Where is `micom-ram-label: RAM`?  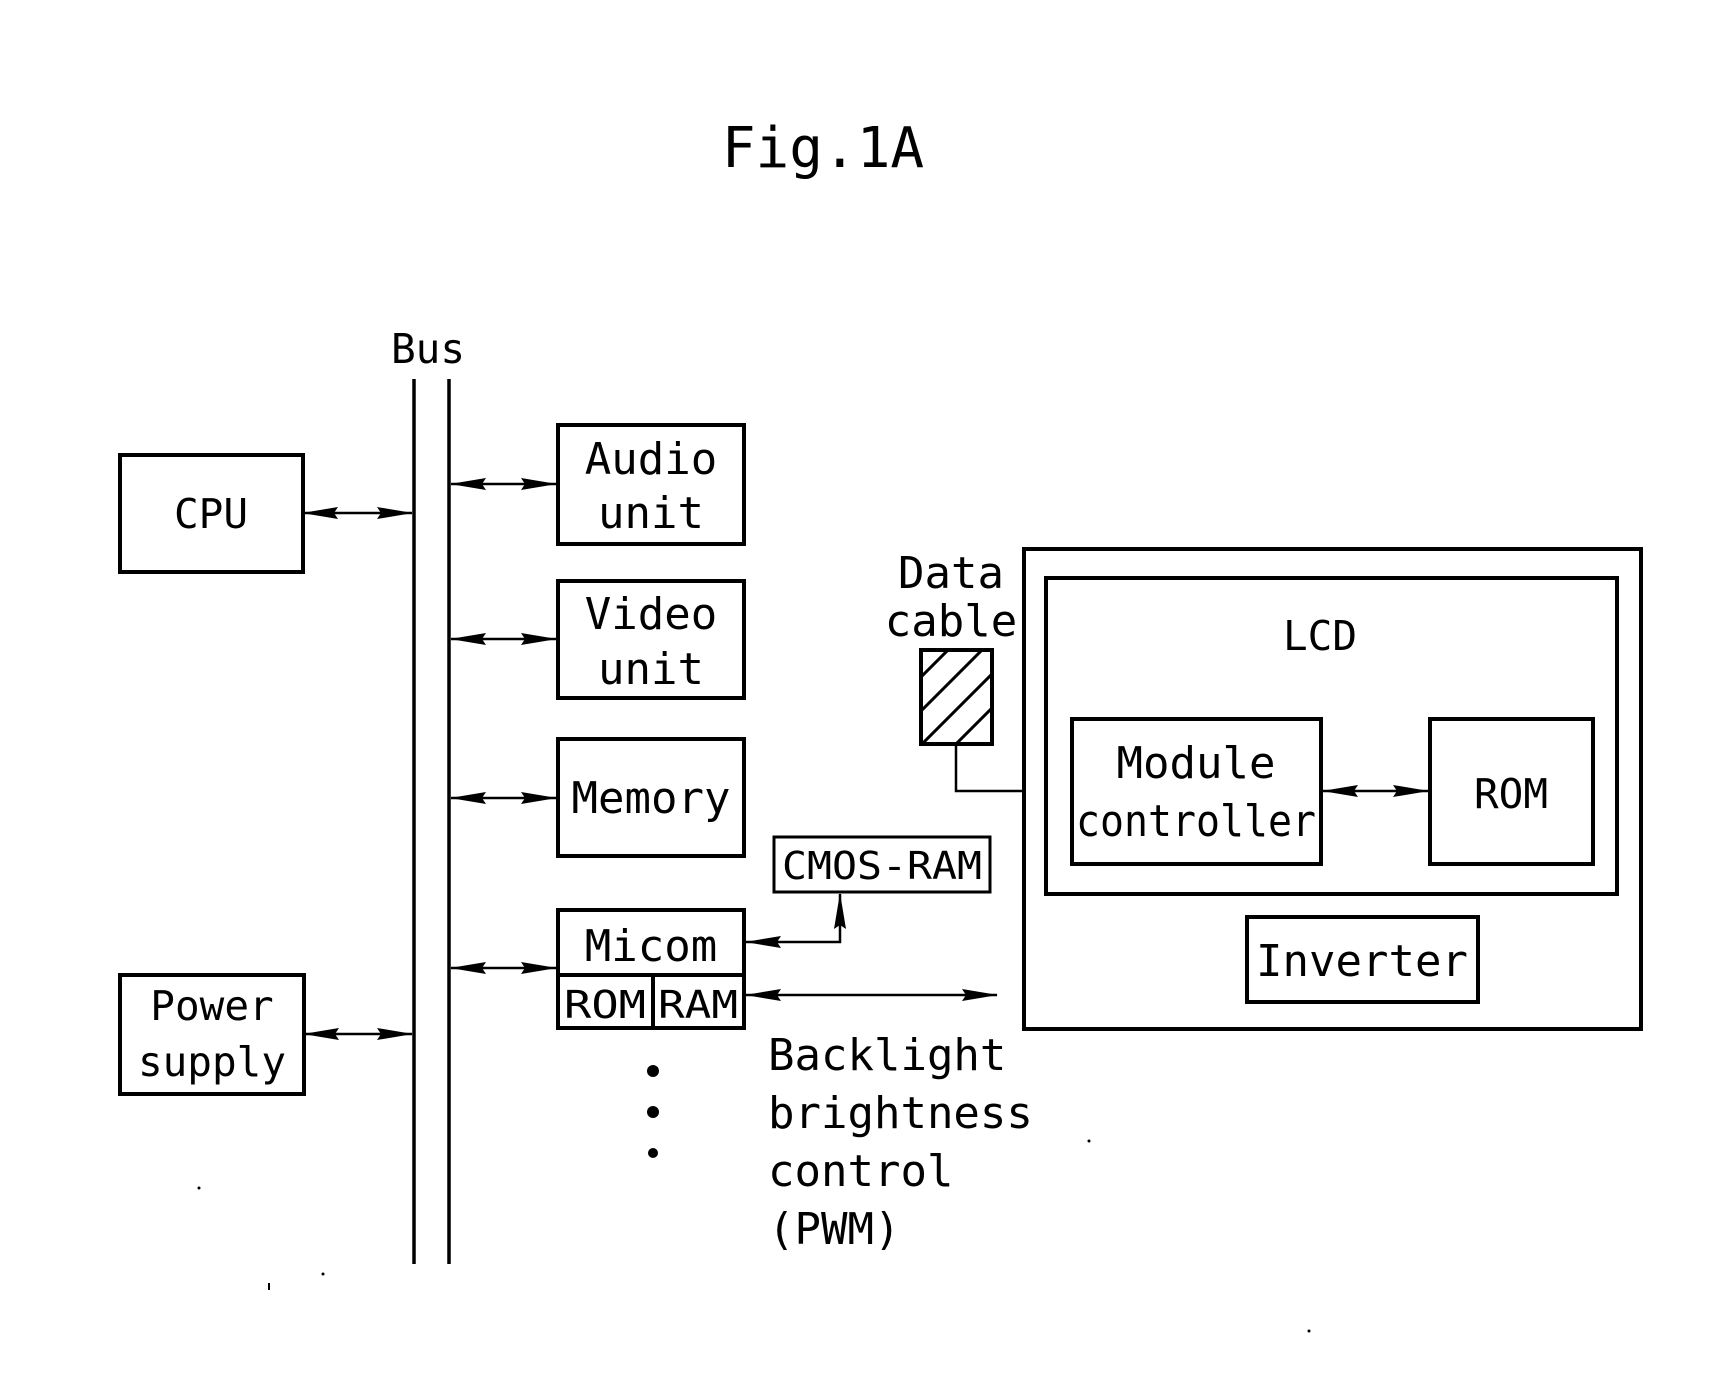
micom-ram-label: RAM is located at coordinates (698, 1005).